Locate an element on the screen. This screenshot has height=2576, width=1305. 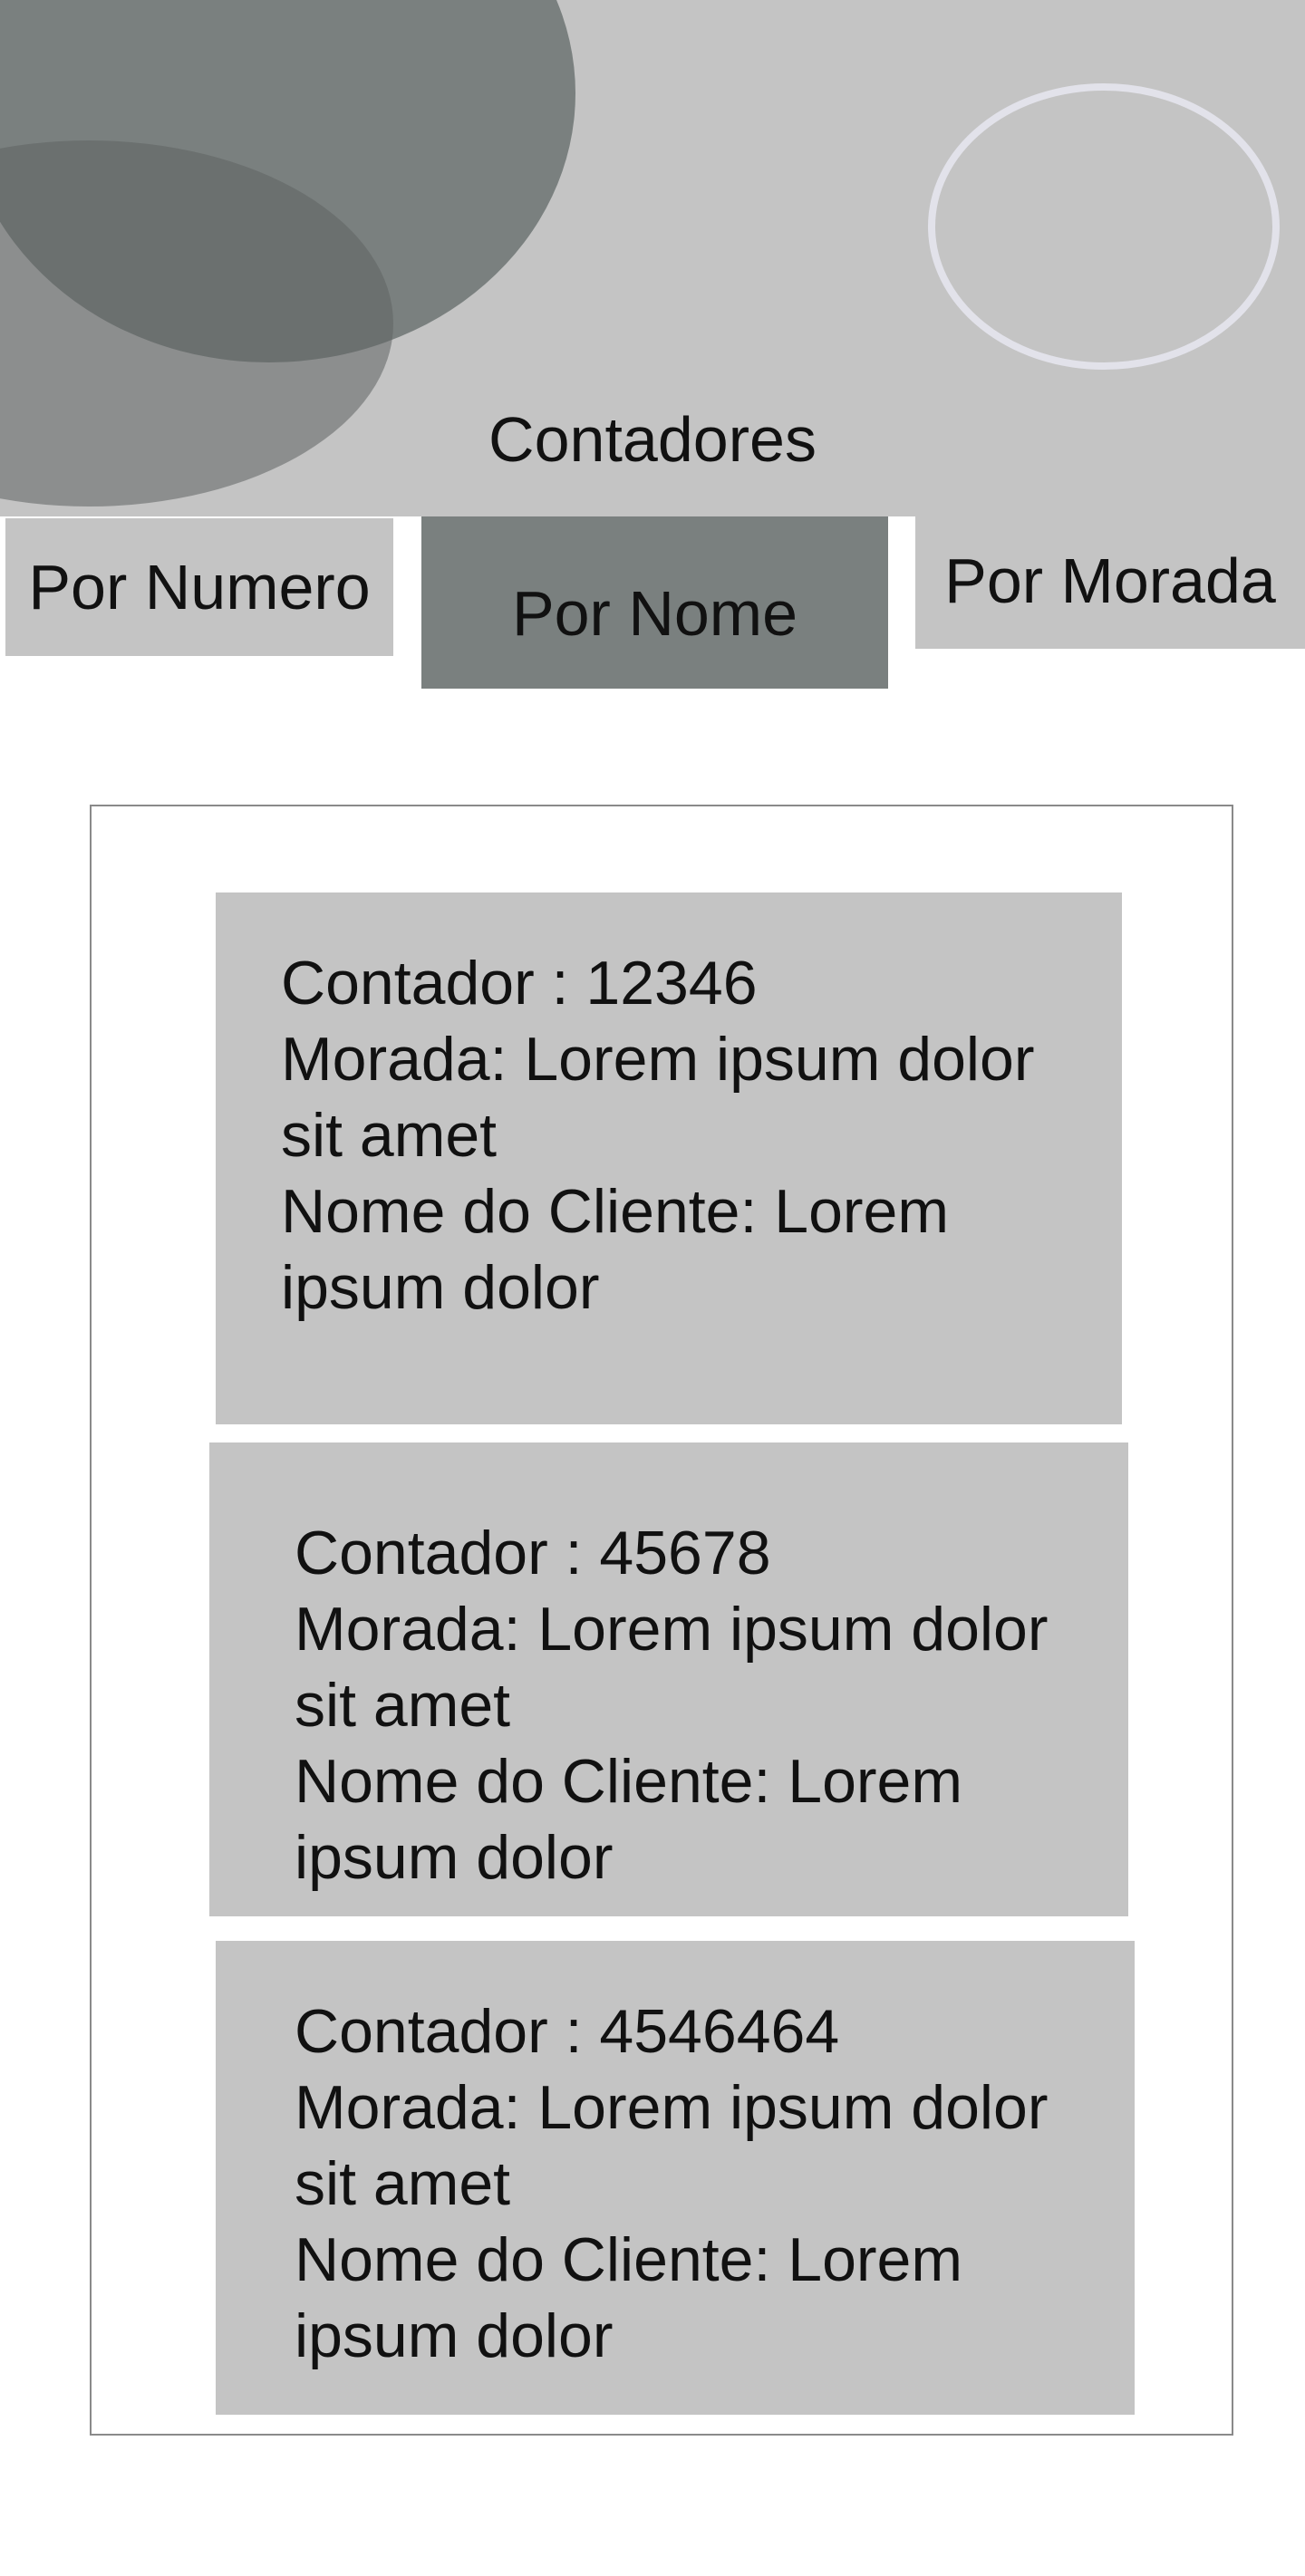
tab-por-morada: Por Morada is located at coordinates (1110, 582).